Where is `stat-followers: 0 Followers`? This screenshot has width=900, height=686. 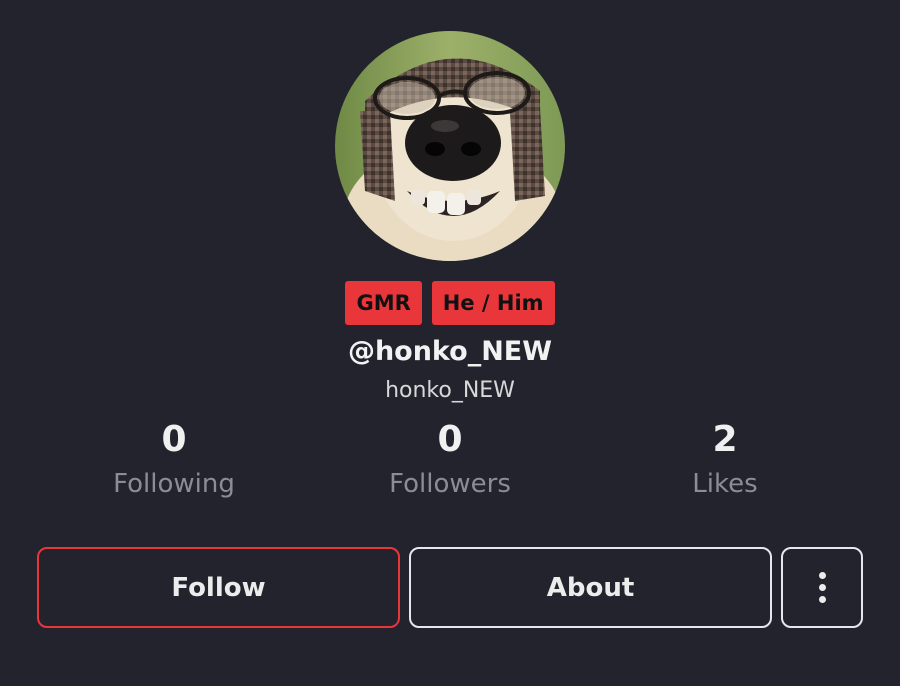 stat-followers: 0 Followers is located at coordinates (450, 462).